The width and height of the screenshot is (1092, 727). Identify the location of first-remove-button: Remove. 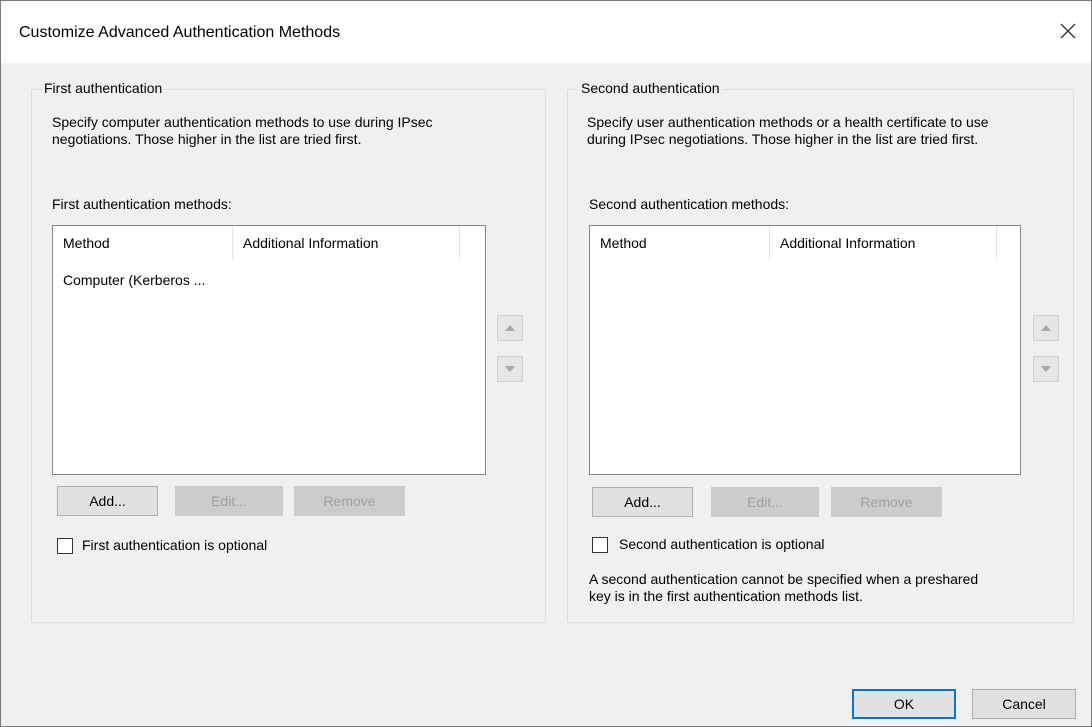
(349, 501).